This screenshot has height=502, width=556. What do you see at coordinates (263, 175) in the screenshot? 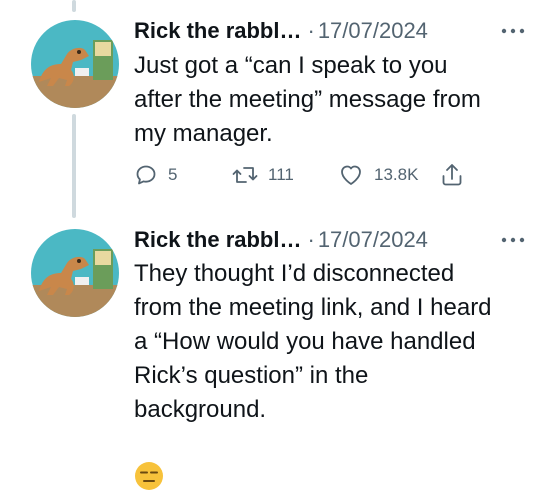
I see `retweet-button: 111` at bounding box center [263, 175].